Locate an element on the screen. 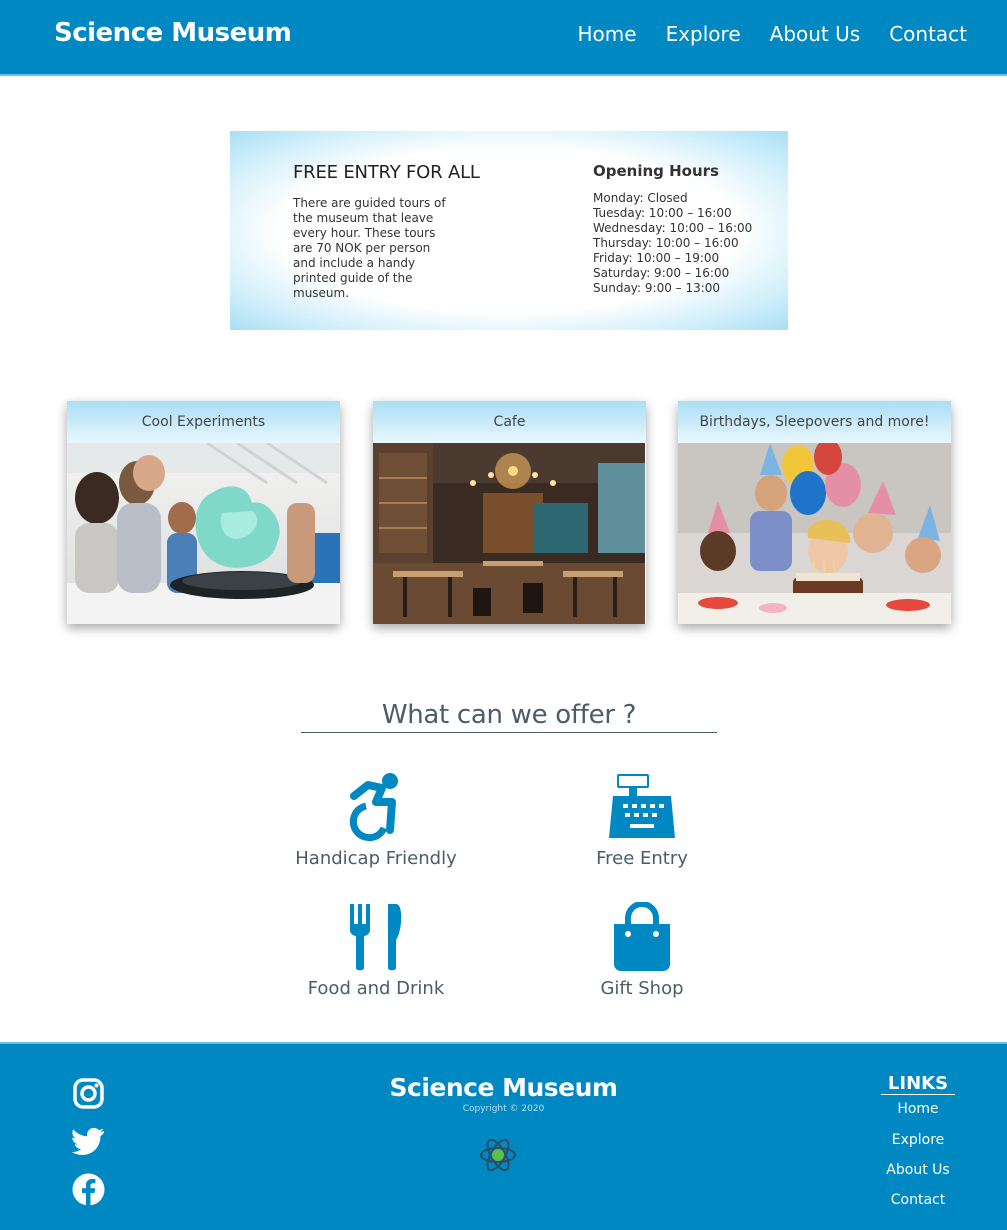  feature-food-drink: Food and Drink is located at coordinates (376, 950).